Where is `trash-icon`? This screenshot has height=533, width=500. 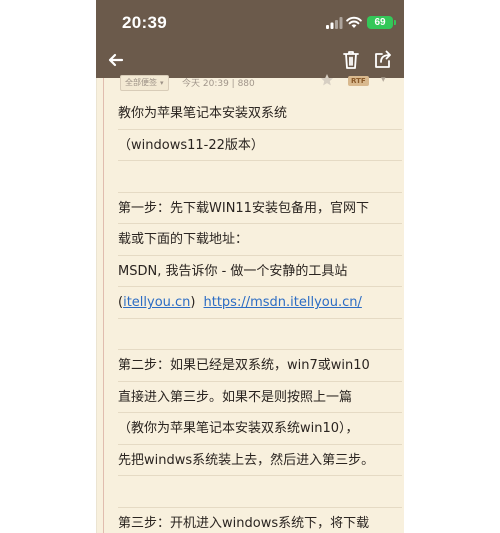 trash-icon is located at coordinates (351, 60).